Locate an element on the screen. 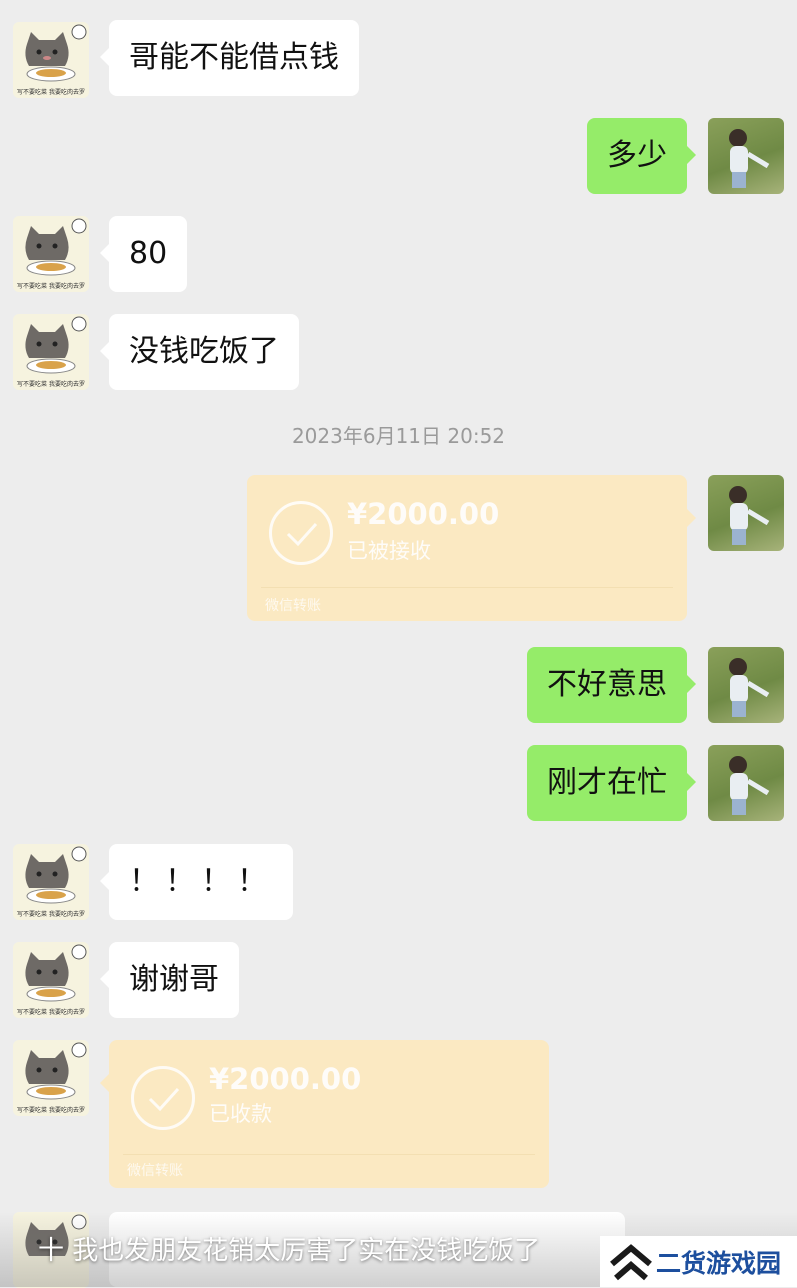  message-bubble: 多少 is located at coordinates (641, 156).